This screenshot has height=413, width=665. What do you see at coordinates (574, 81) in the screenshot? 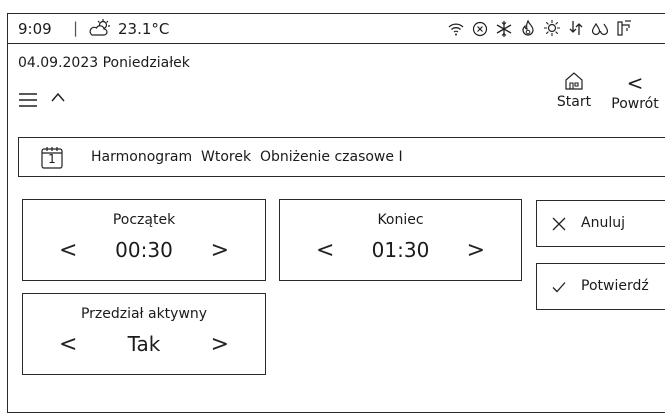
I see `home-icon` at bounding box center [574, 81].